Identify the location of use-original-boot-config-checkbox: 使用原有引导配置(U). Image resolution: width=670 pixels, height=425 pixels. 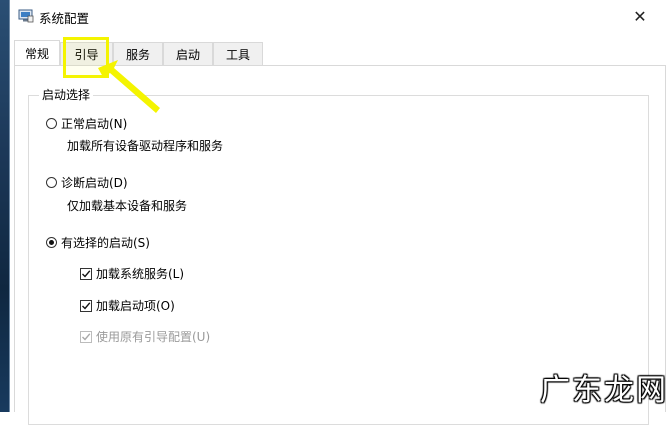
(145, 336).